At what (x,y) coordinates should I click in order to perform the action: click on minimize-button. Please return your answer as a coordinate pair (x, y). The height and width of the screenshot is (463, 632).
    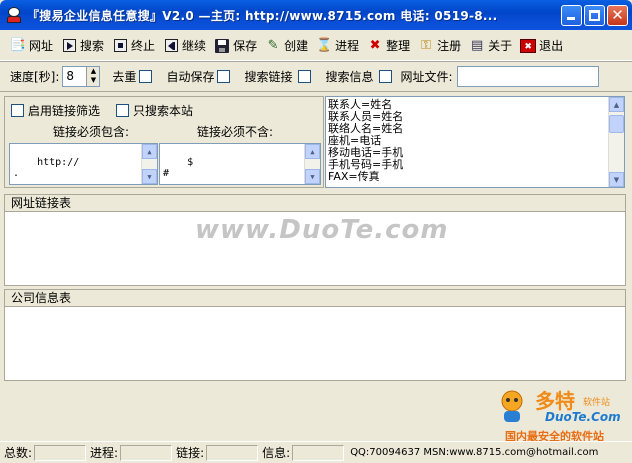
    Looking at the image, I should click on (571, 15).